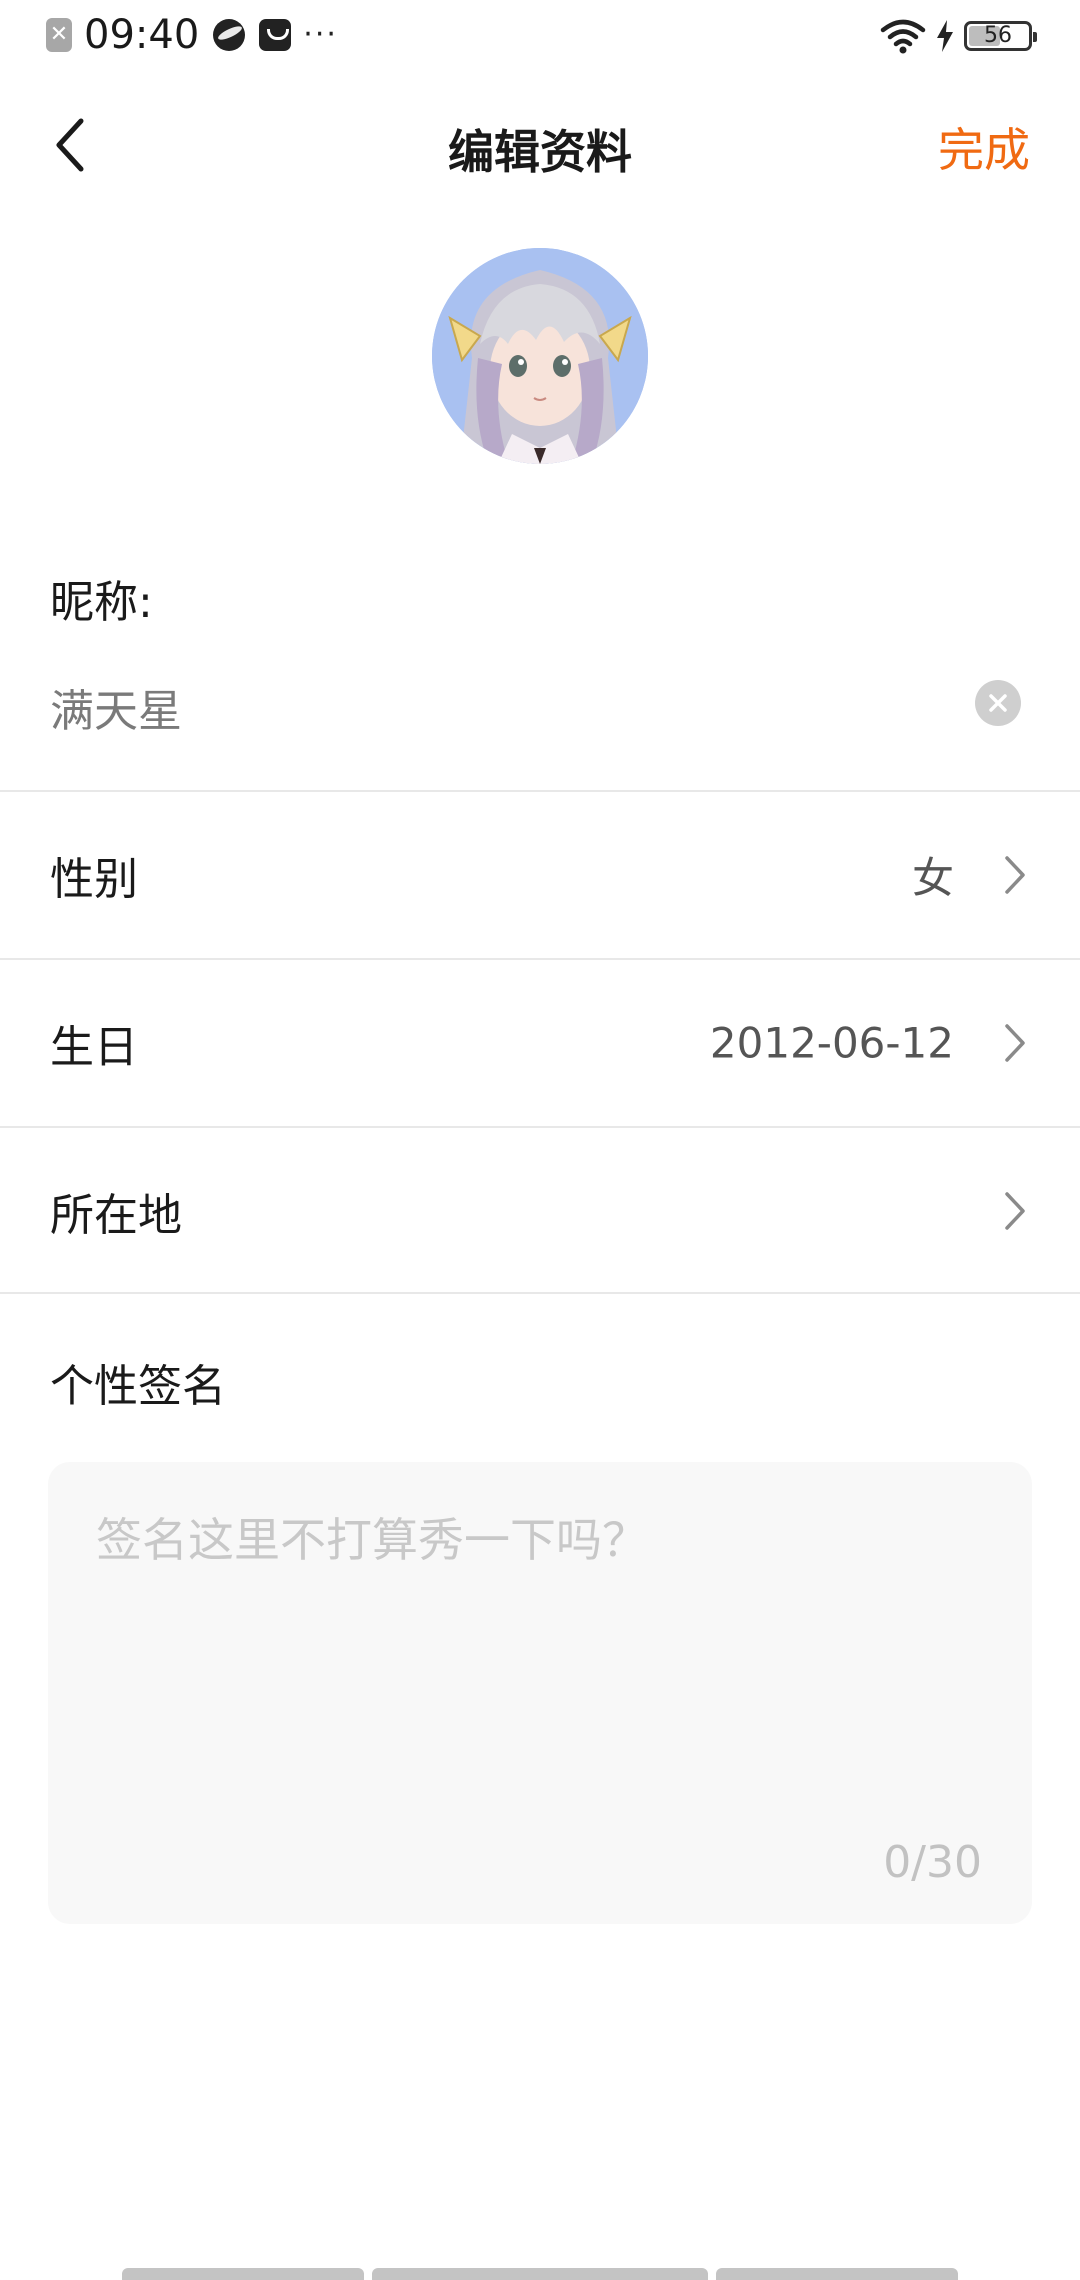  Describe the element at coordinates (101, 602) in the screenshot. I see `nickname-label: 昵称:` at that location.